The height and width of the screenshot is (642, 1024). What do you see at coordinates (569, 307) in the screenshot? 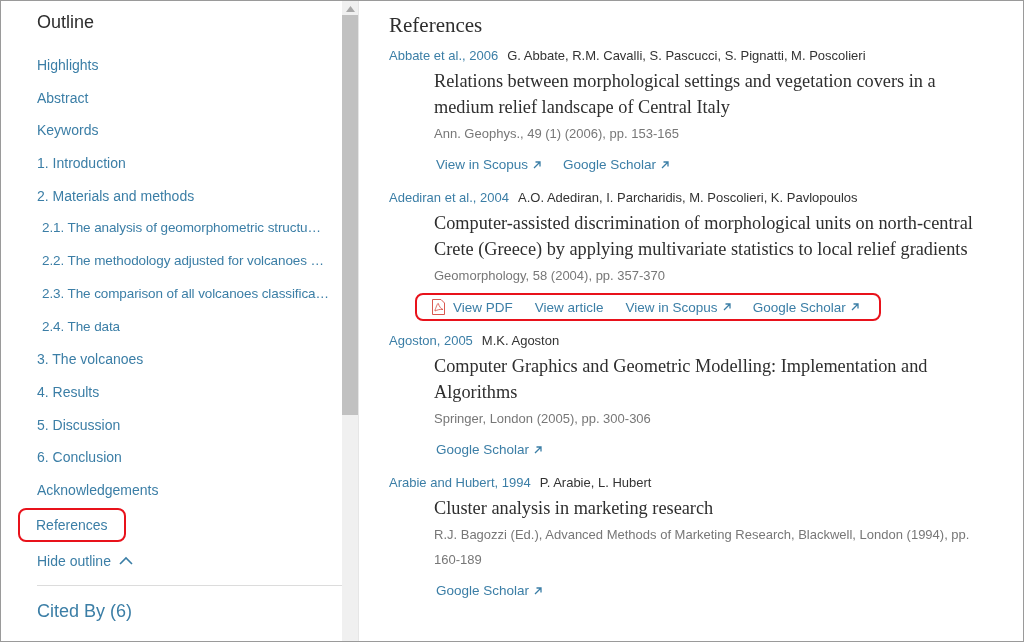
I see `view-article-link: View article` at bounding box center [569, 307].